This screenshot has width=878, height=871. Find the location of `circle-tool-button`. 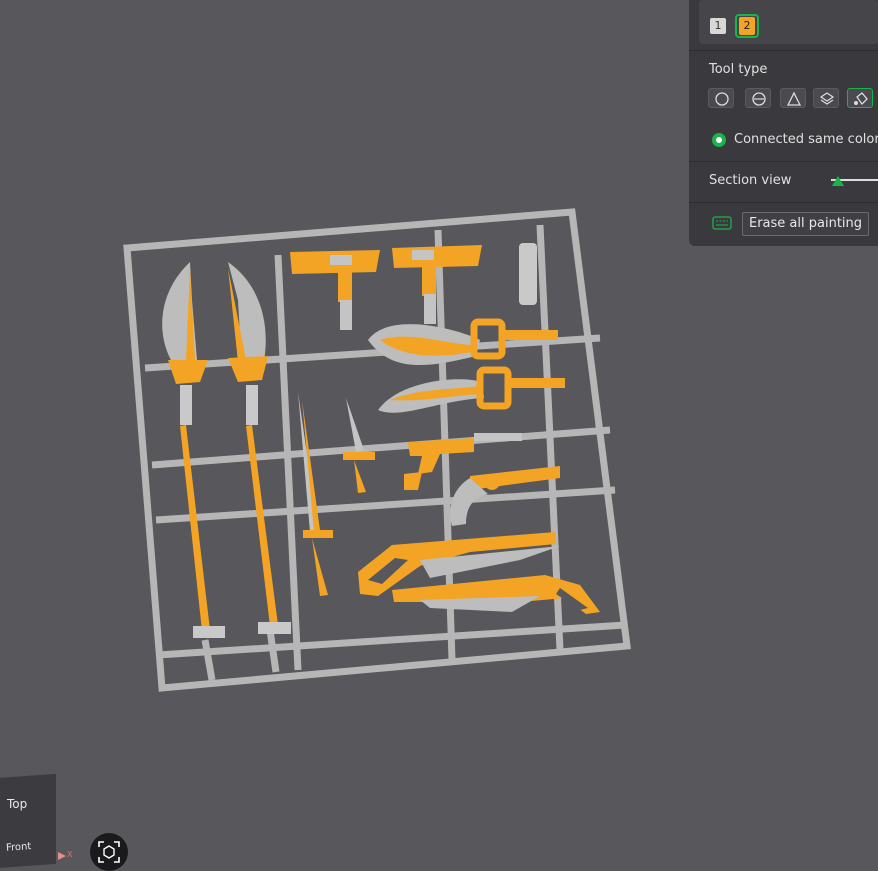

circle-tool-button is located at coordinates (721, 98).